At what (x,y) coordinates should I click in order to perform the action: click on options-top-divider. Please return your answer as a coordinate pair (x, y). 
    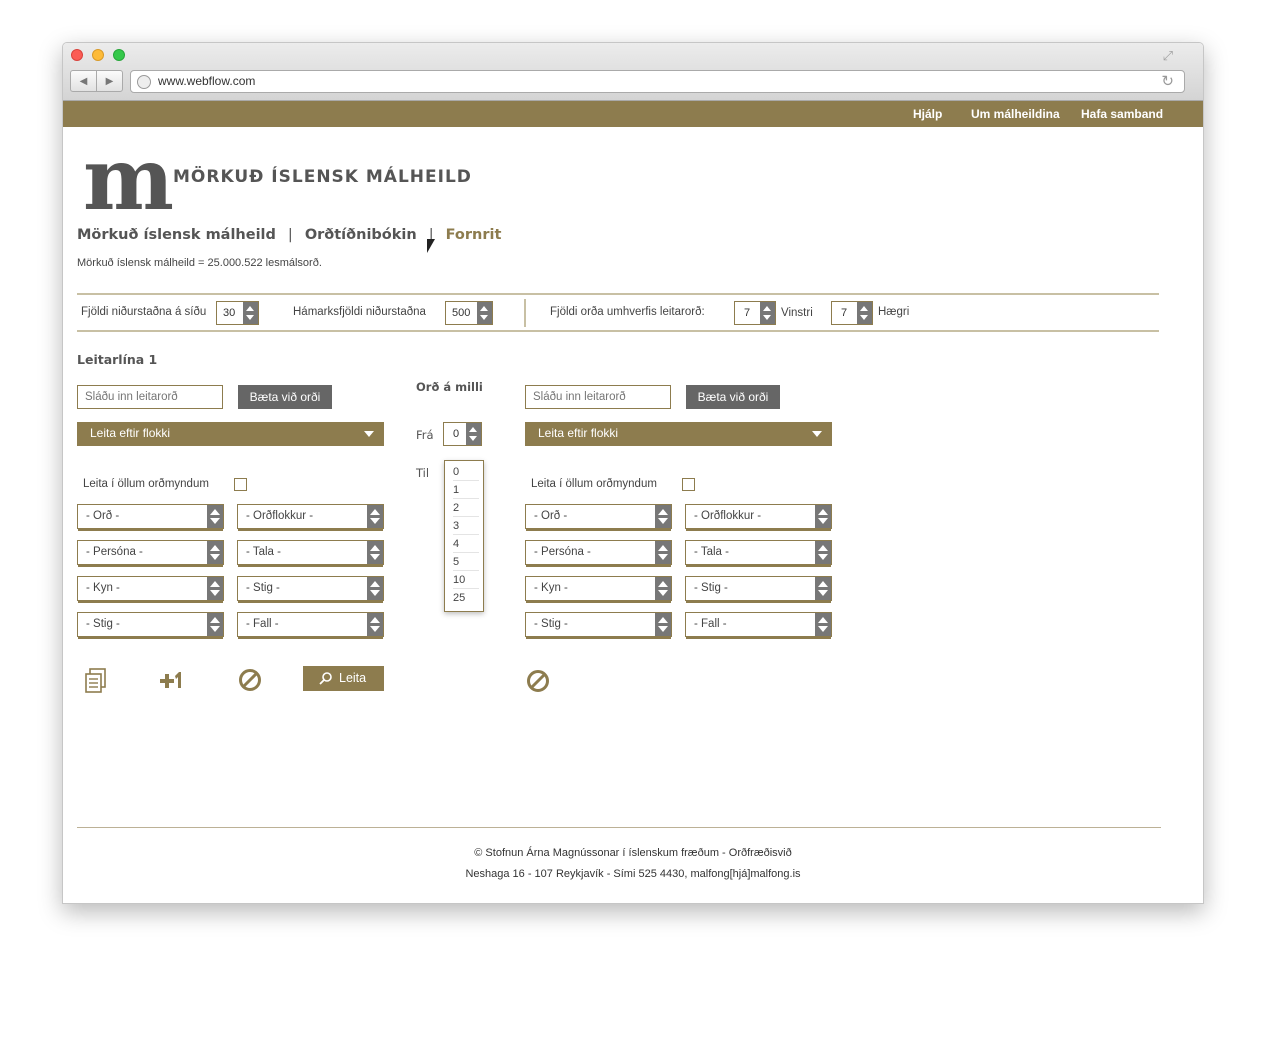
    Looking at the image, I should click on (618, 294).